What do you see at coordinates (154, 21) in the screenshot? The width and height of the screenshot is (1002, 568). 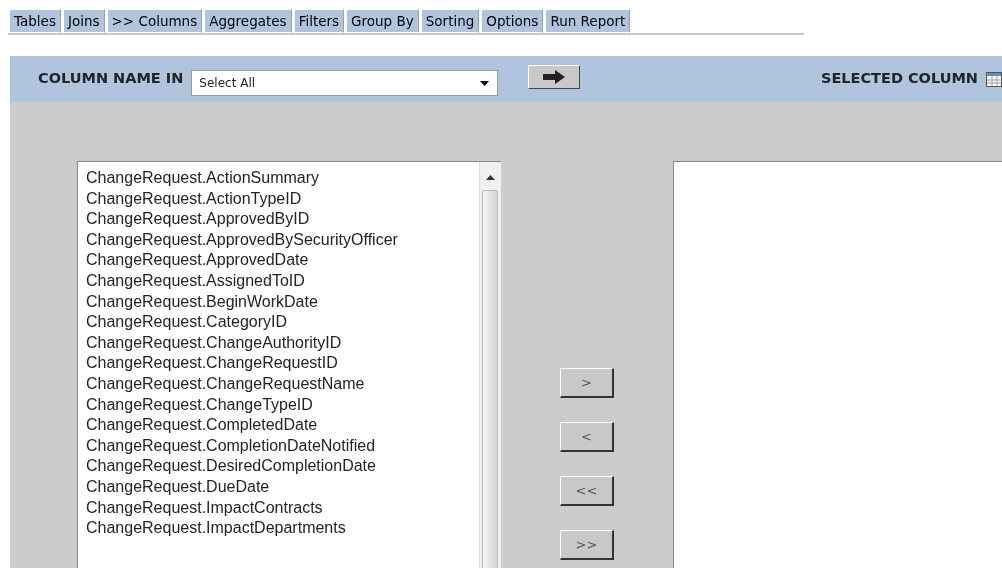 I see `tab: >> Columns` at bounding box center [154, 21].